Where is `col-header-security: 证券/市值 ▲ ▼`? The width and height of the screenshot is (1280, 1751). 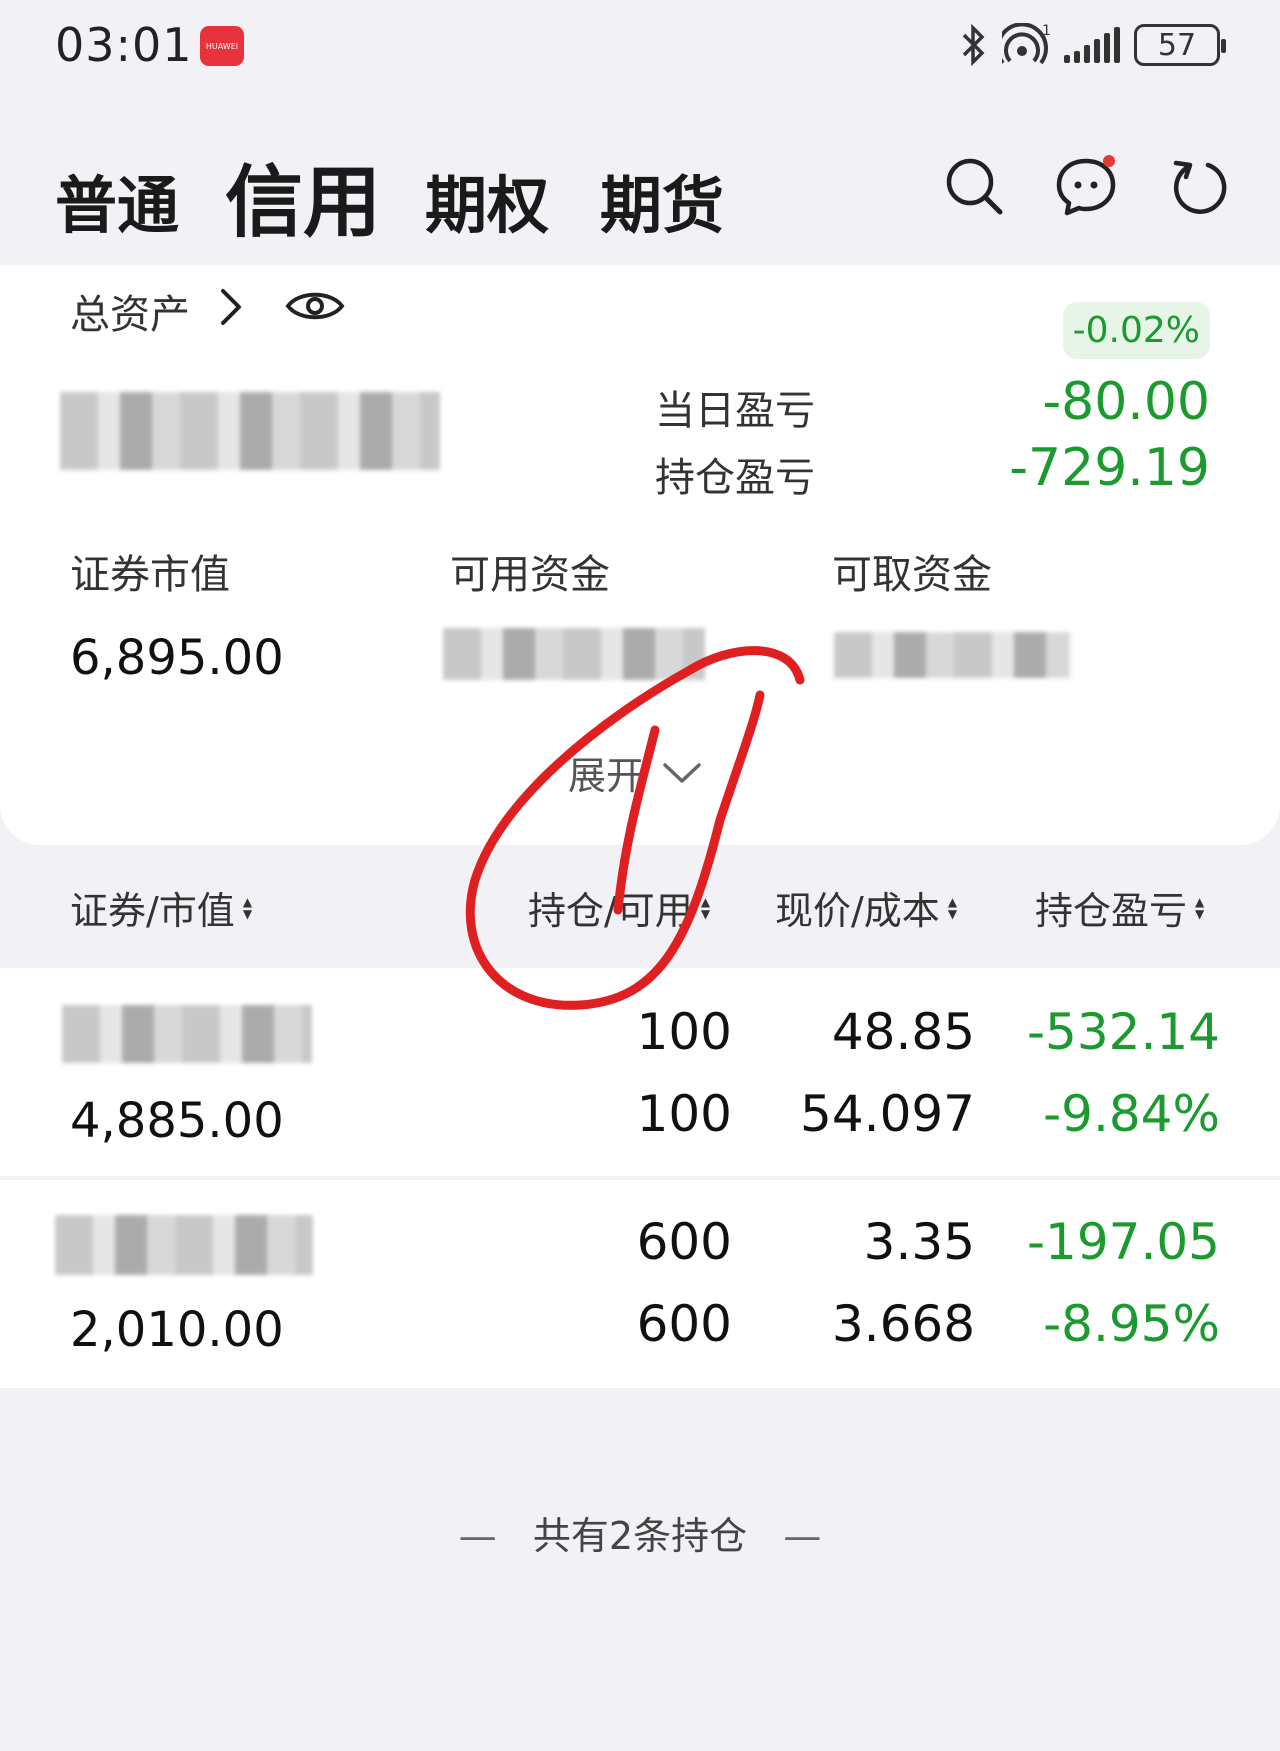 col-header-security: 证券/市值 ▲ ▼ is located at coordinates (161, 907).